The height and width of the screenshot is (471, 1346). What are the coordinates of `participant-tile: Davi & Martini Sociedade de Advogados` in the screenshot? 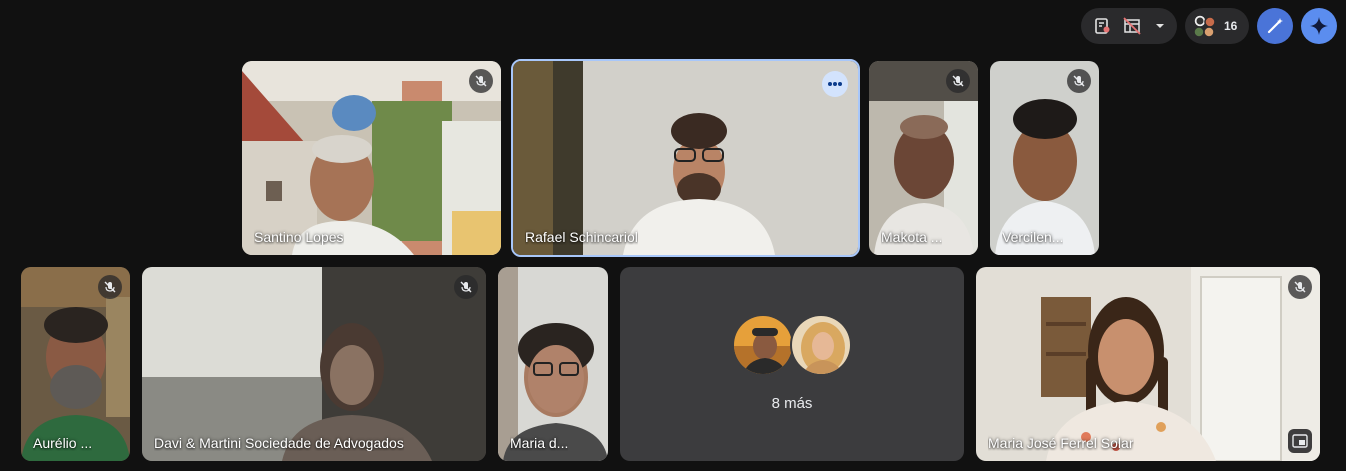 It's located at (314, 364).